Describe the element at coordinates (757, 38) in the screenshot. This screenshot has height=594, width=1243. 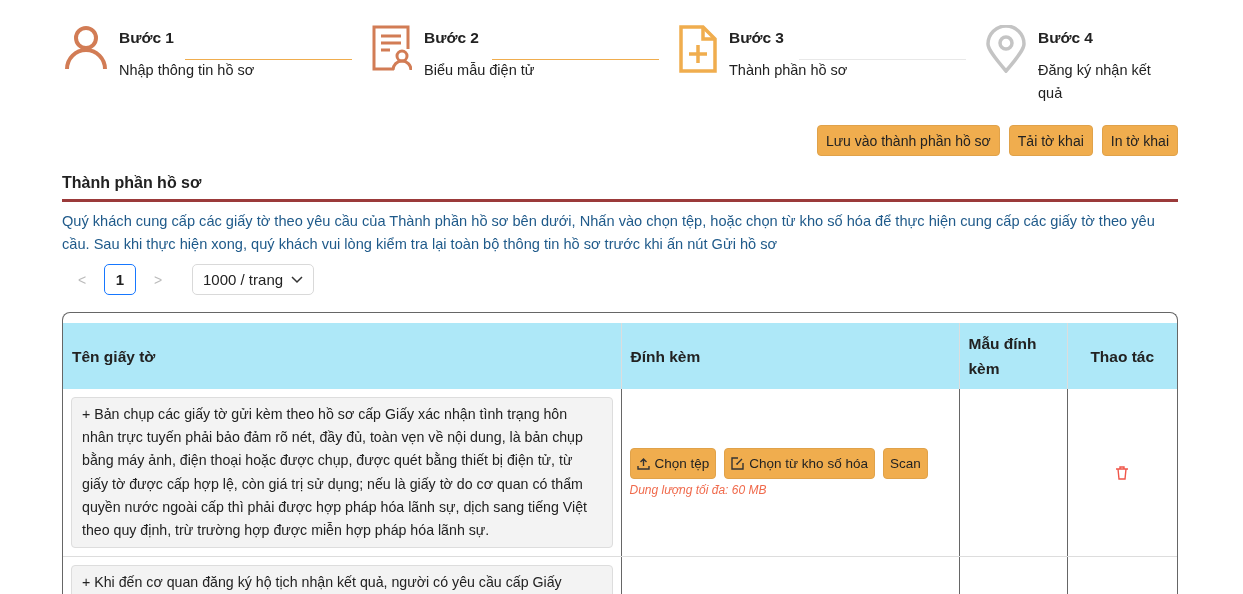
I see `step-title: Bước 3` at that location.